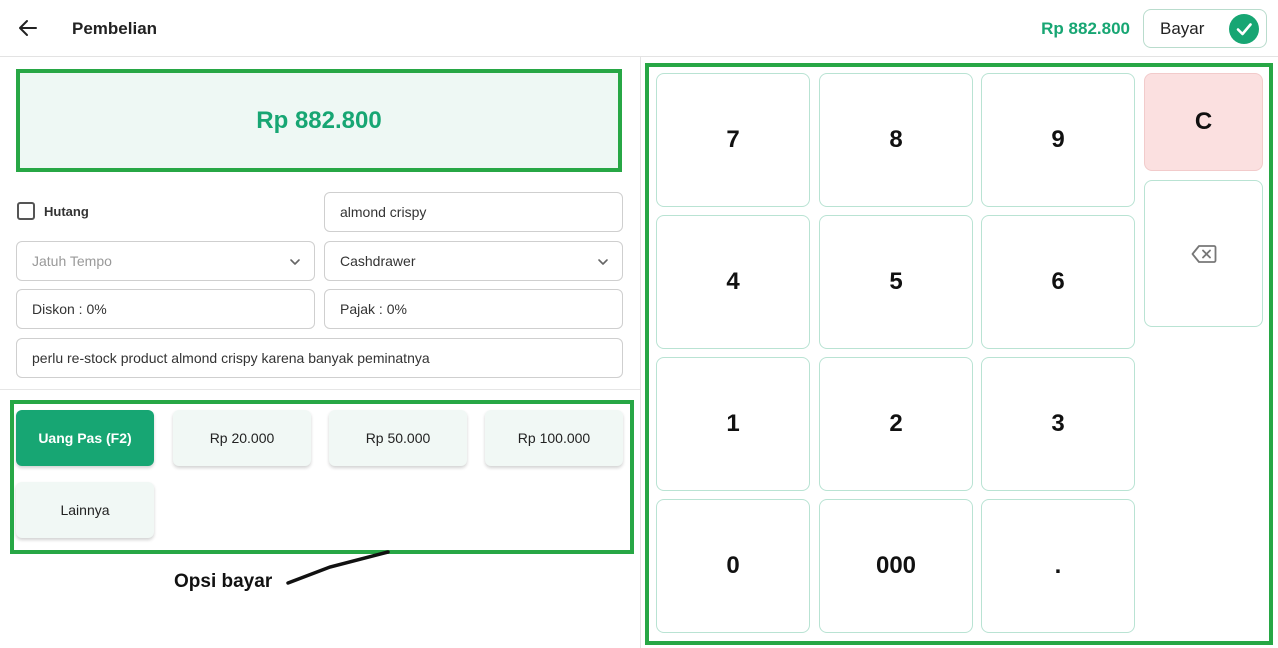 This screenshot has height=648, width=1278. I want to click on header-total-amount: Rp 882.800, so click(1085, 28).